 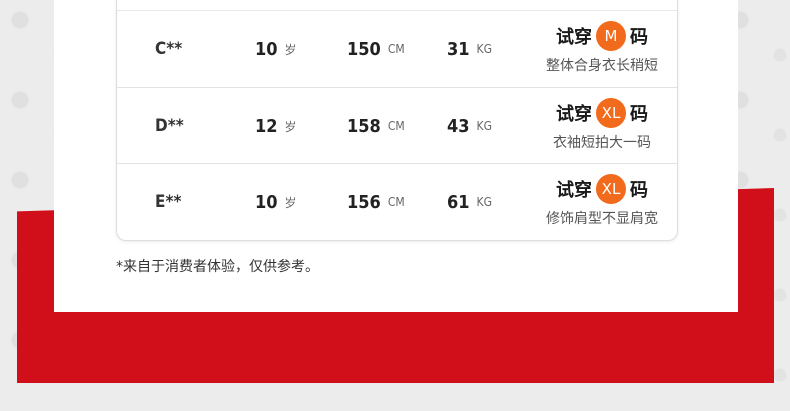 I want to click on height-cell: 158 CM, so click(x=376, y=126).